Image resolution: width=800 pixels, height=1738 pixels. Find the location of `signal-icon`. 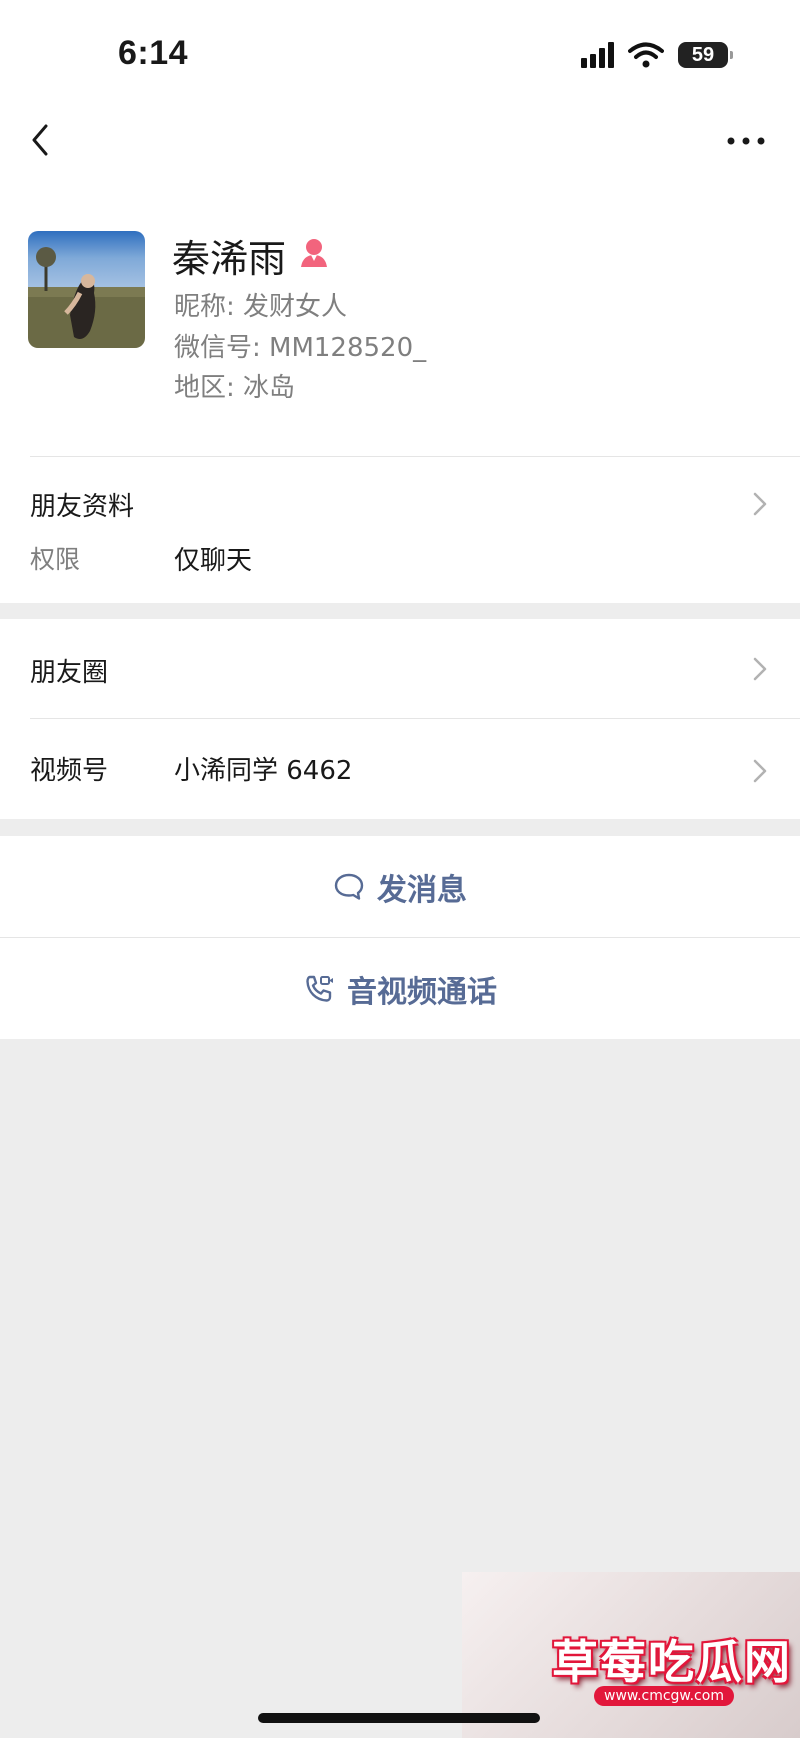

signal-icon is located at coordinates (597, 55).